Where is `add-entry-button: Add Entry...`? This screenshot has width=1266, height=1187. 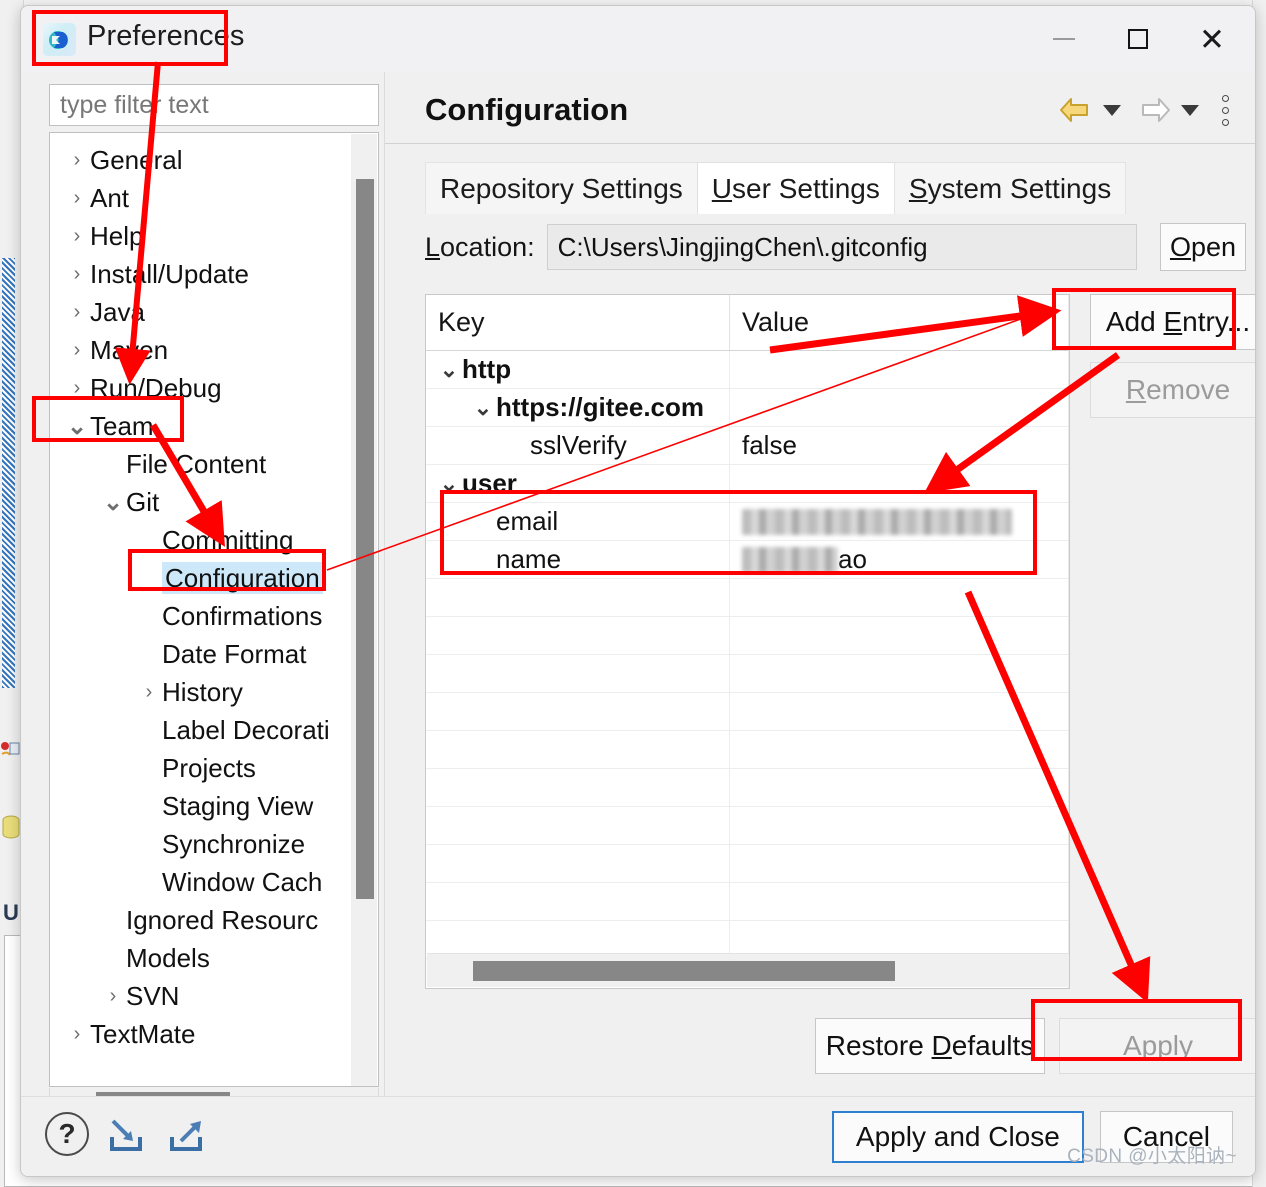
add-entry-button: Add Entry... is located at coordinates (1172, 322).